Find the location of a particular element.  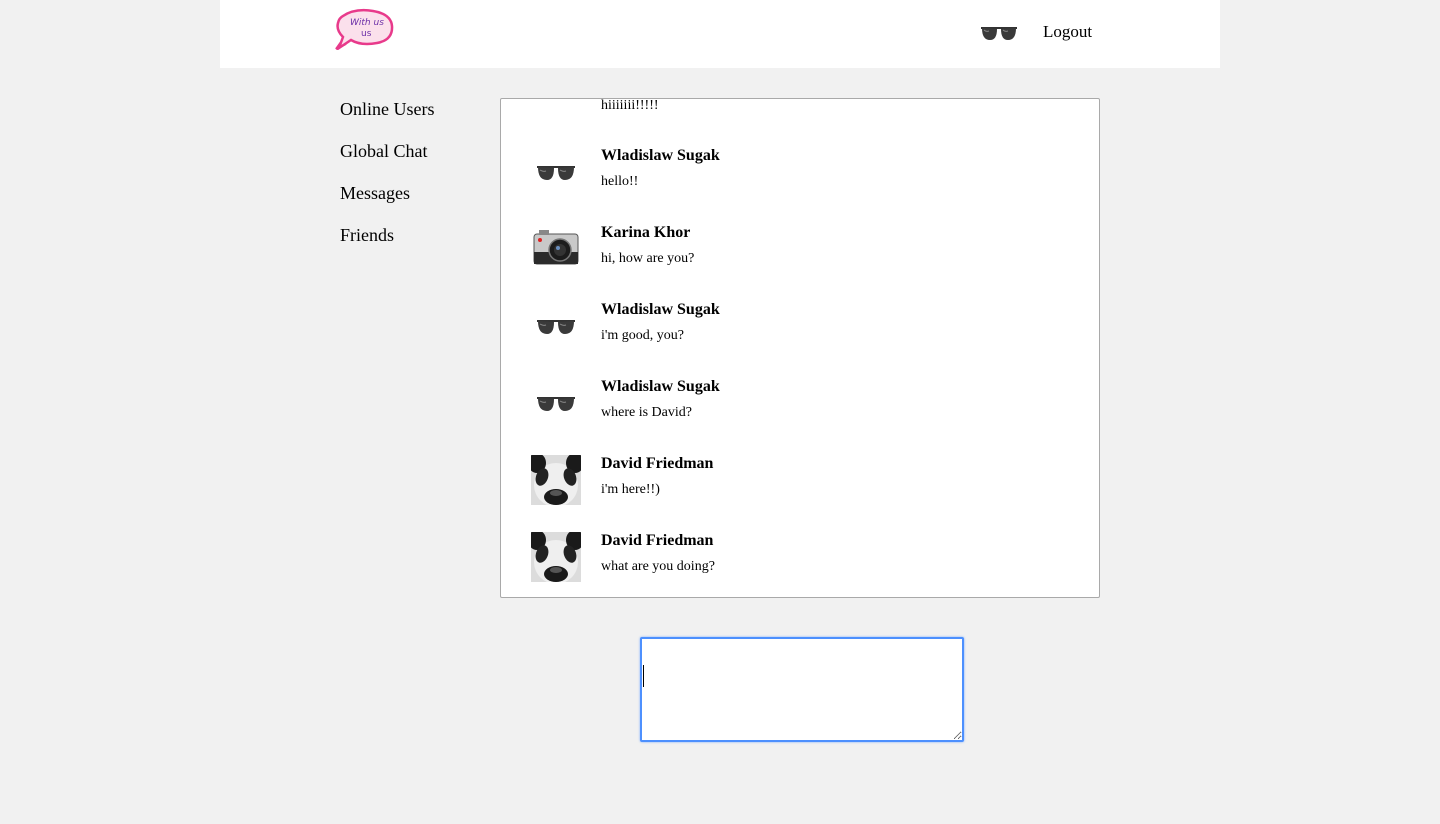

message-text: hiiiiiii!!!!! is located at coordinates (630, 105).